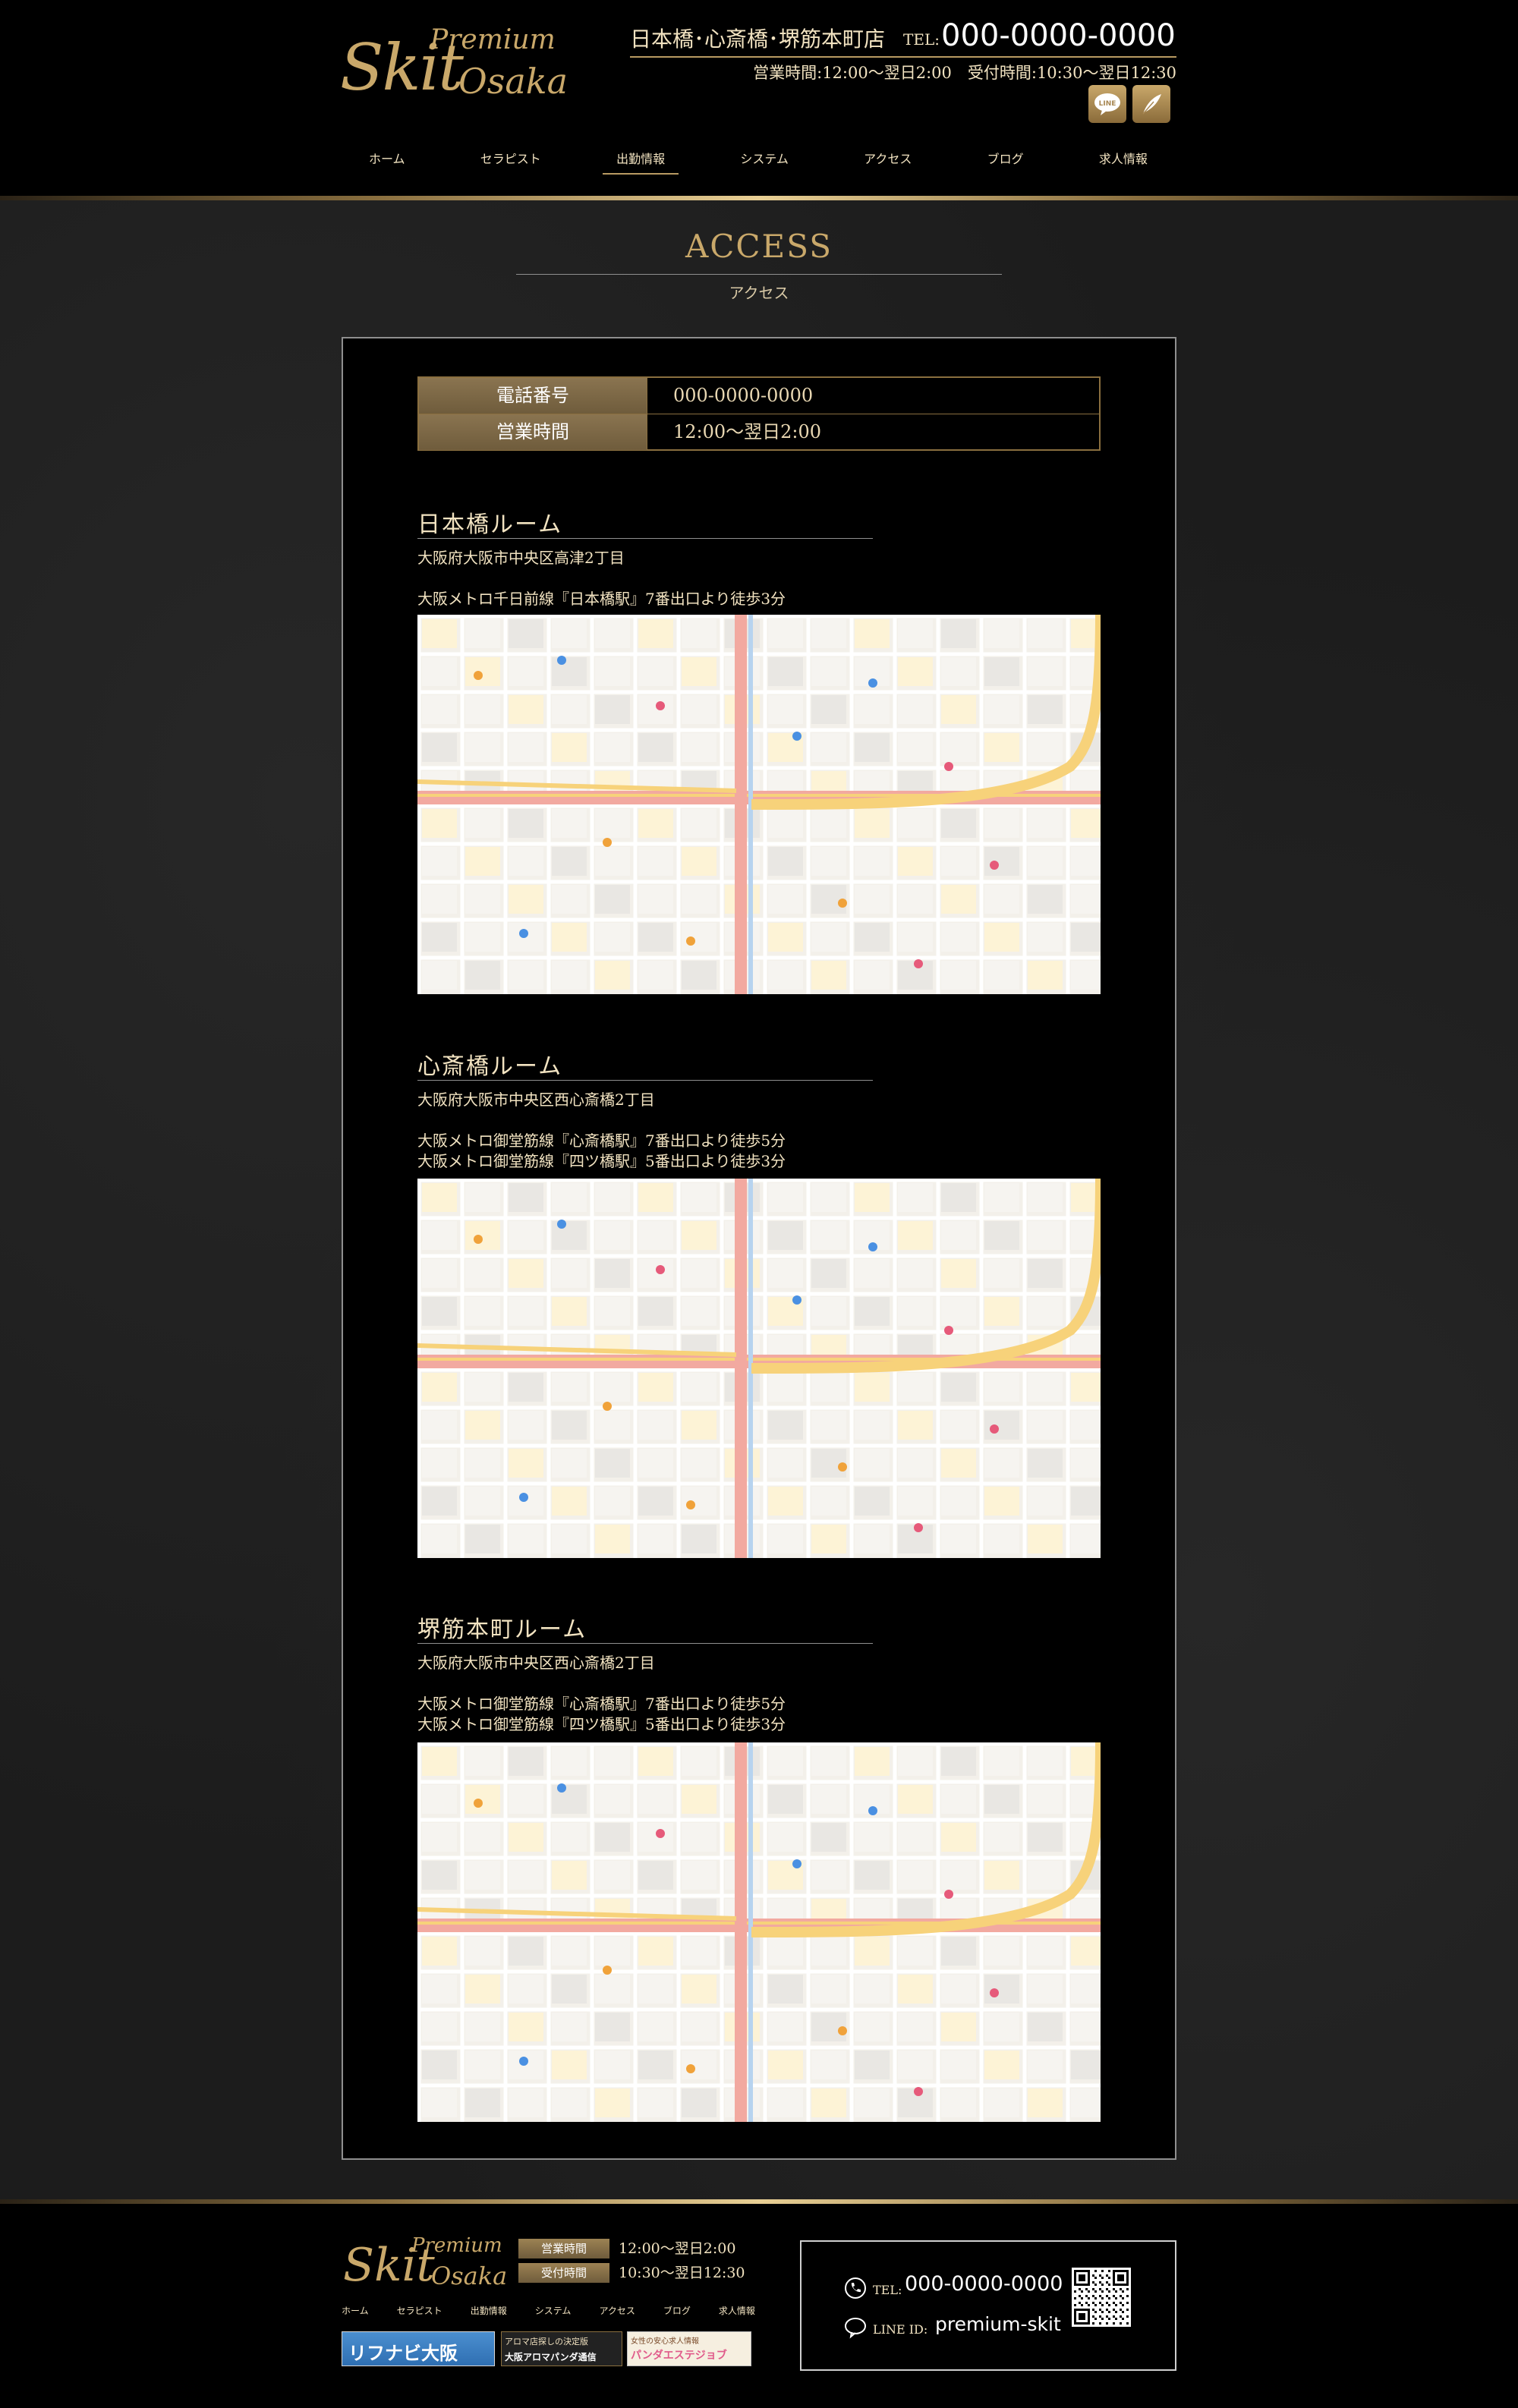 The height and width of the screenshot is (2408, 1518). Describe the element at coordinates (469, 2276) in the screenshot. I see `footer-logo-osaka: Osaka` at that location.